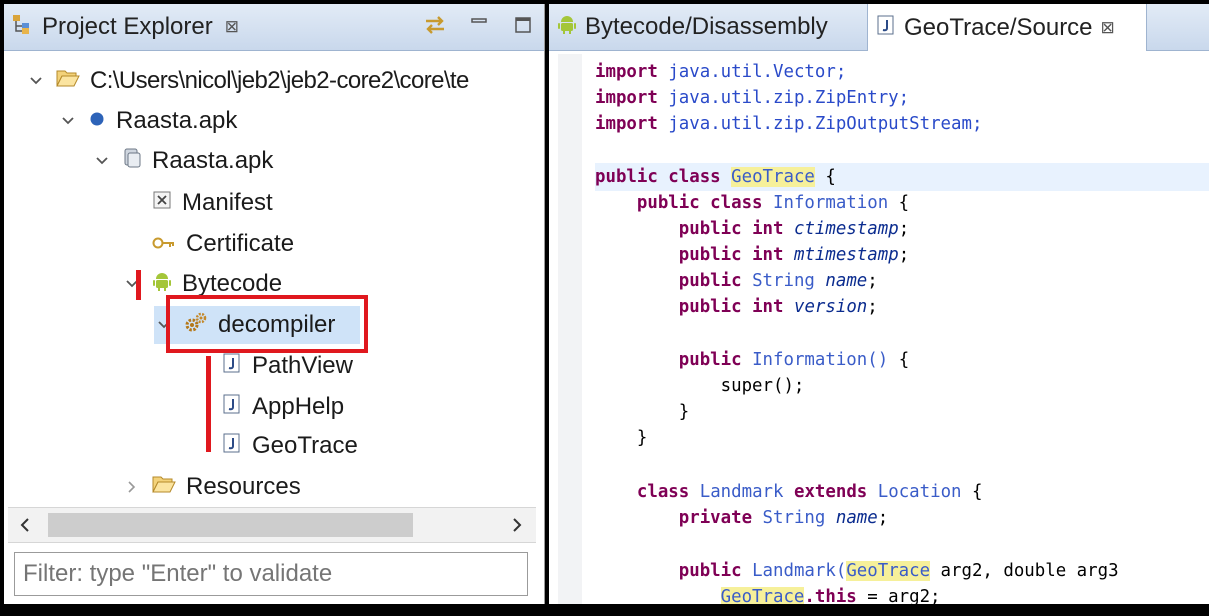 The image size is (1209, 616). I want to click on tree-item-manifest: Manifest, so click(212, 203).